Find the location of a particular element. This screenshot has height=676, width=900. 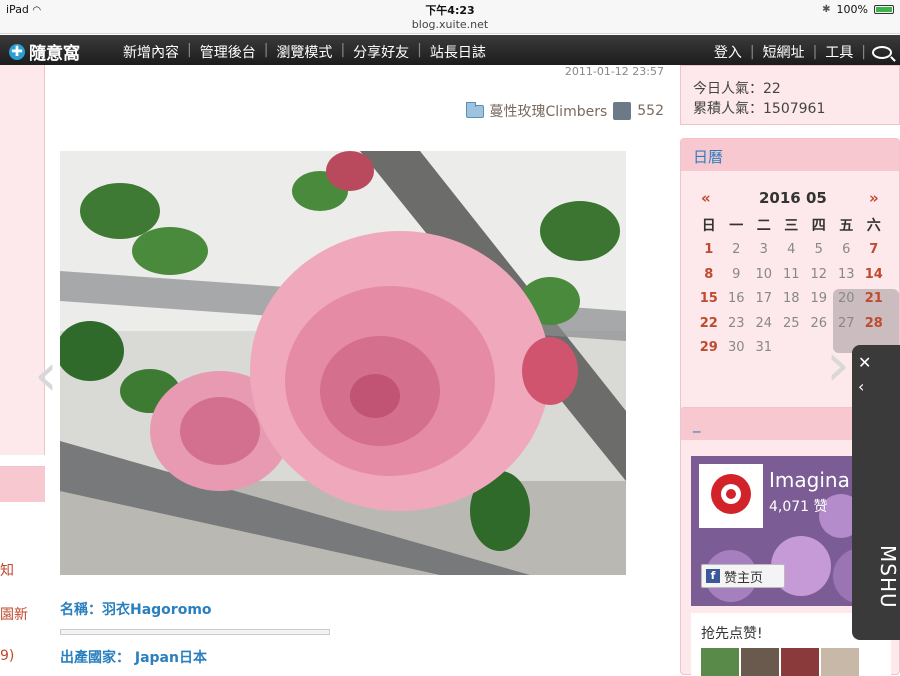

calendar-week: 15 16 17 18 19 20 21 is located at coordinates (795, 299).